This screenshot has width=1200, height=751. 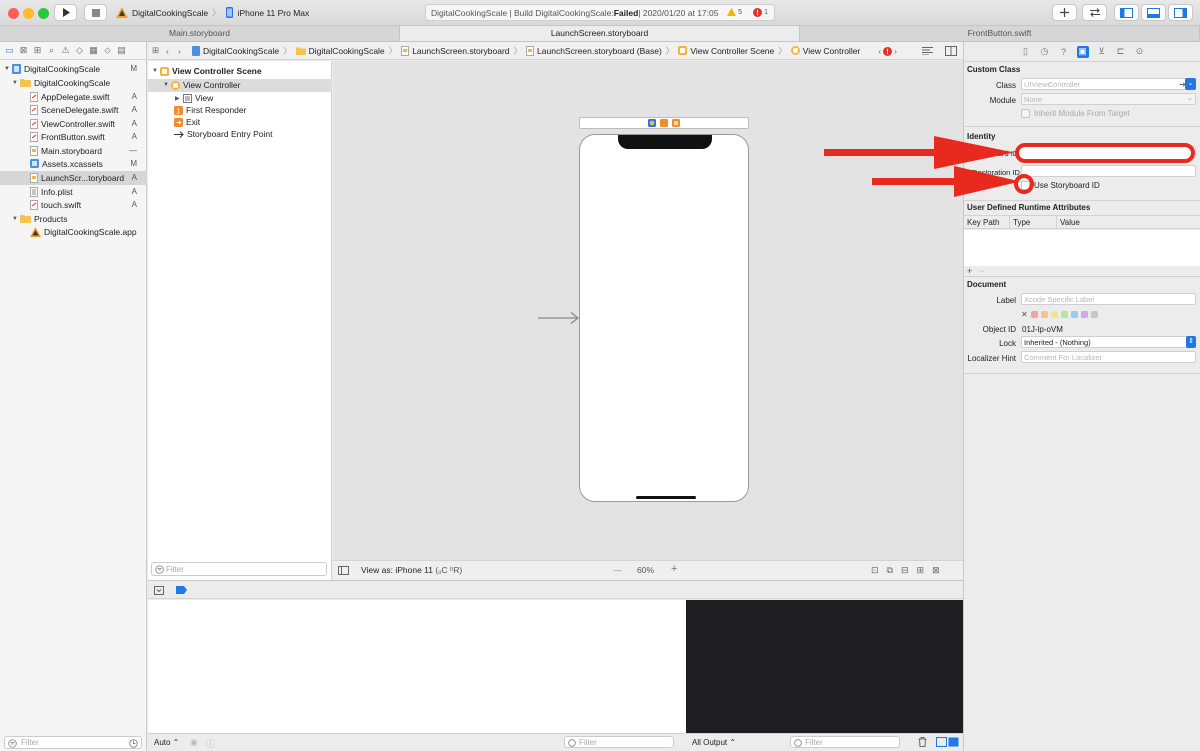 I want to click on zoom-window-button, so click(x=43, y=13).